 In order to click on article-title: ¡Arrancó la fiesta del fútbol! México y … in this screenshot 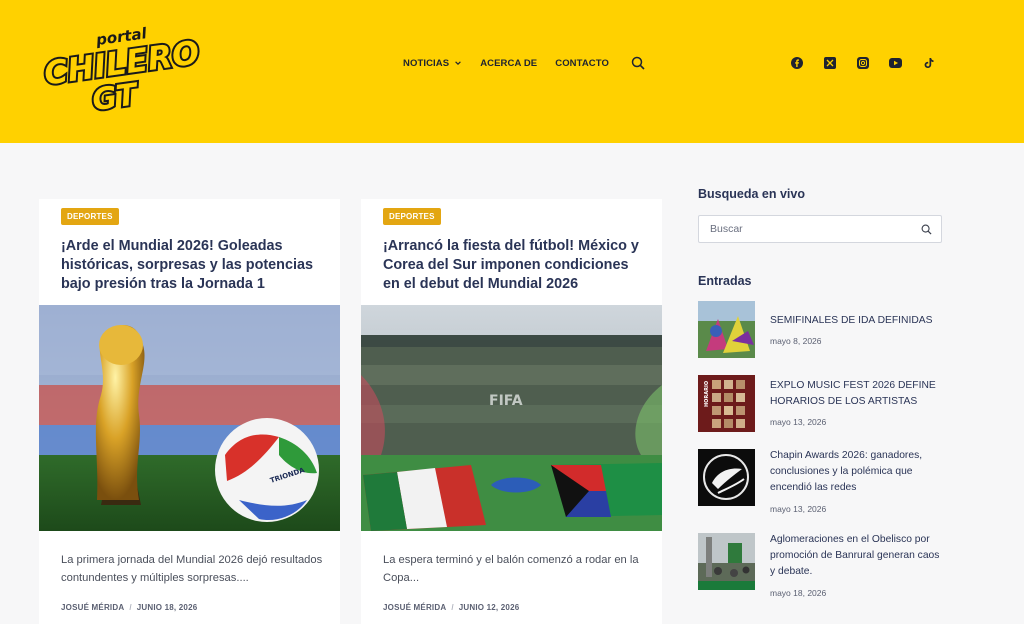, I will do `click(514, 265)`.